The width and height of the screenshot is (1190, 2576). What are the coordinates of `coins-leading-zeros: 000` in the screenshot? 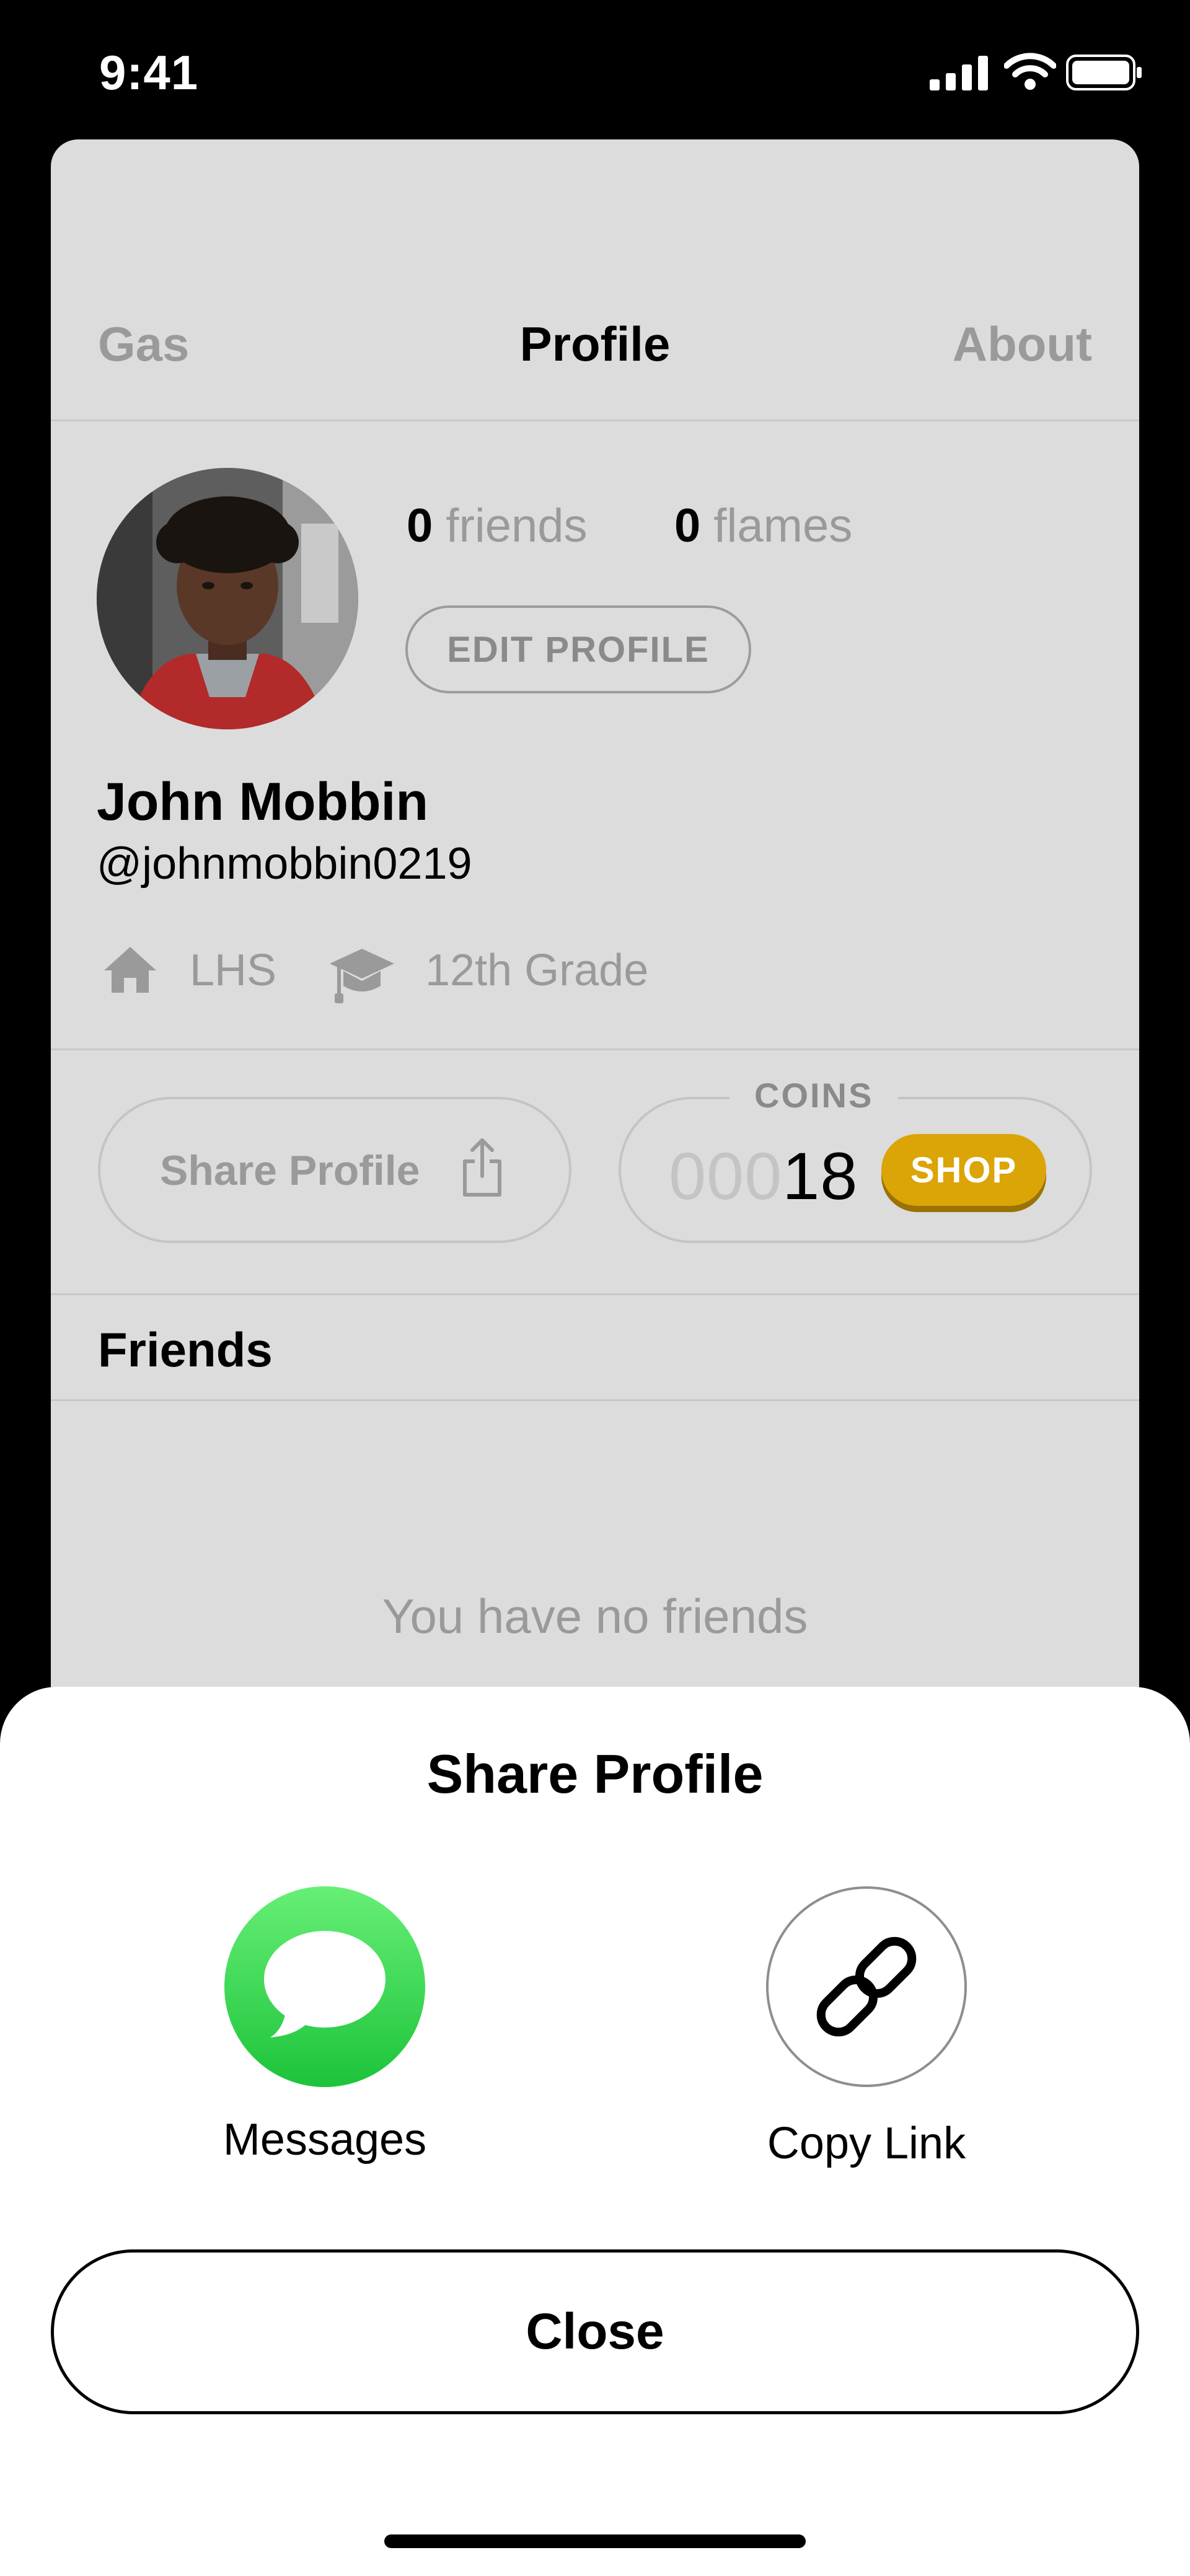 It's located at (726, 1176).